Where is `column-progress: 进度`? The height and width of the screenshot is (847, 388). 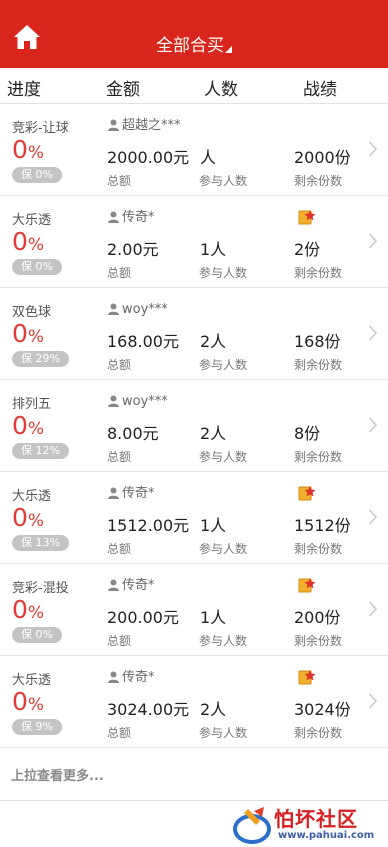 column-progress: 进度 is located at coordinates (24, 87).